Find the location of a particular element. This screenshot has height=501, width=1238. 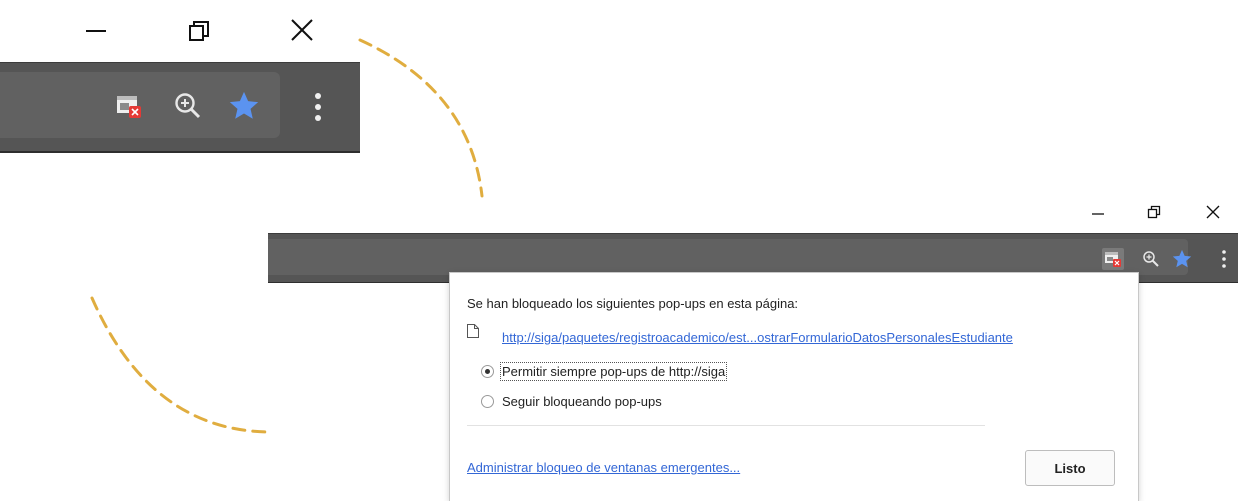

done-button: Listo is located at coordinates (1070, 468).